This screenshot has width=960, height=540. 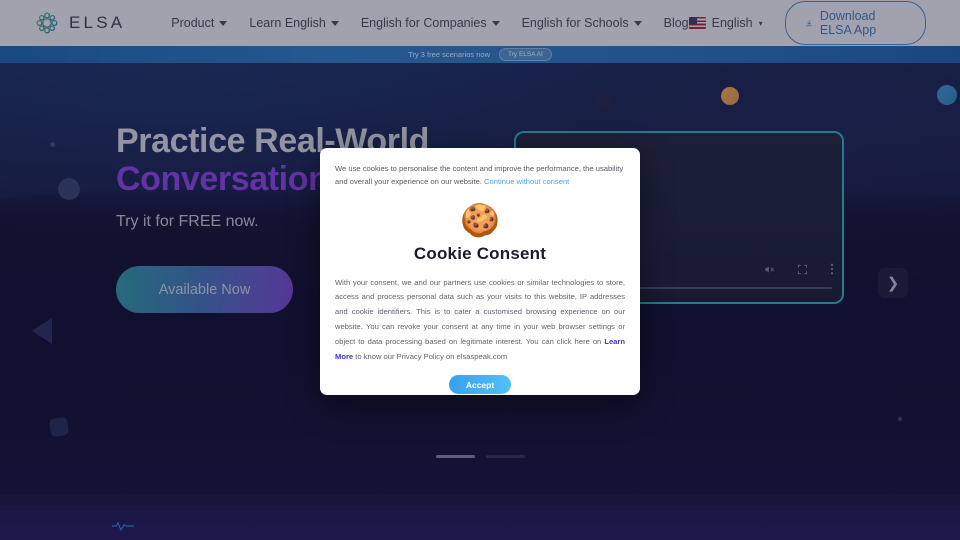 I want to click on nav-item-english-for-companies: English for Companies, so click(x=430, y=23).